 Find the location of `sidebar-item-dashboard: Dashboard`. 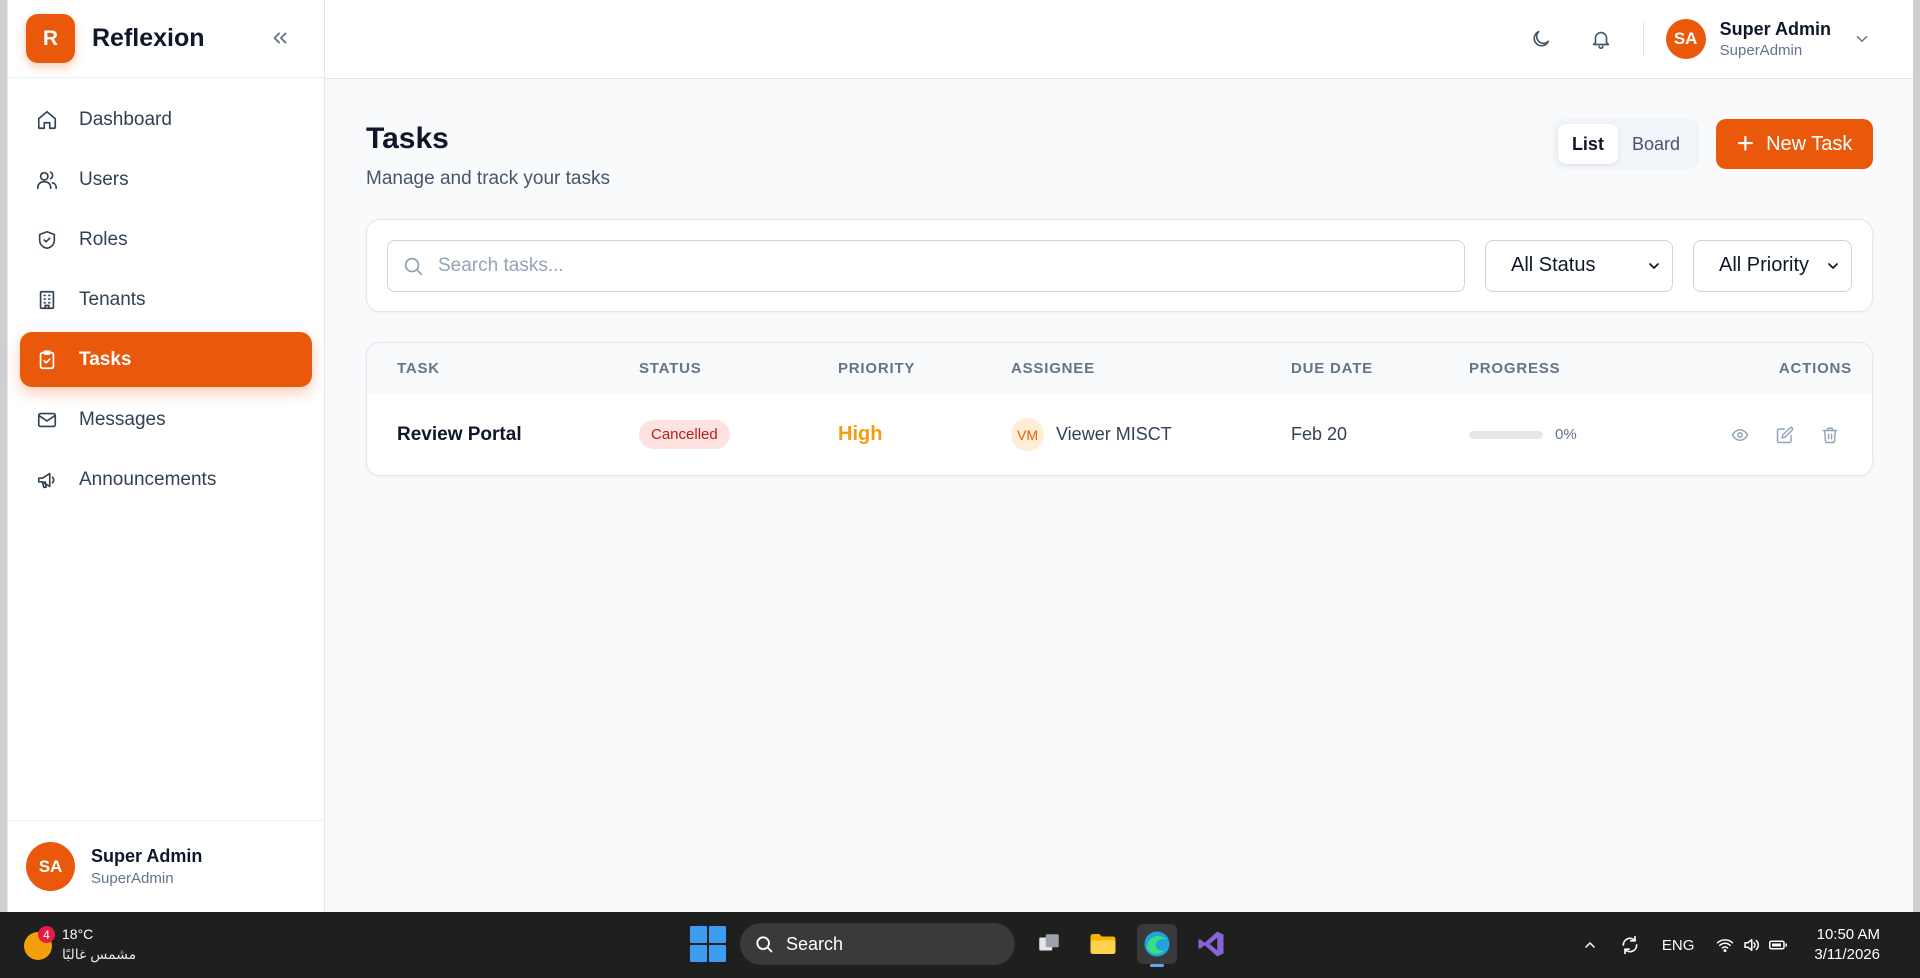

sidebar-item-dashboard: Dashboard is located at coordinates (166, 119).